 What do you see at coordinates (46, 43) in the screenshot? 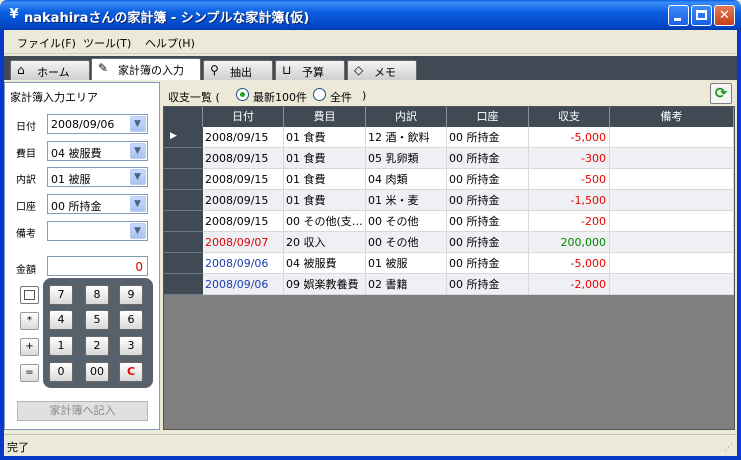
I see `menu-file: ファイル(F)` at bounding box center [46, 43].